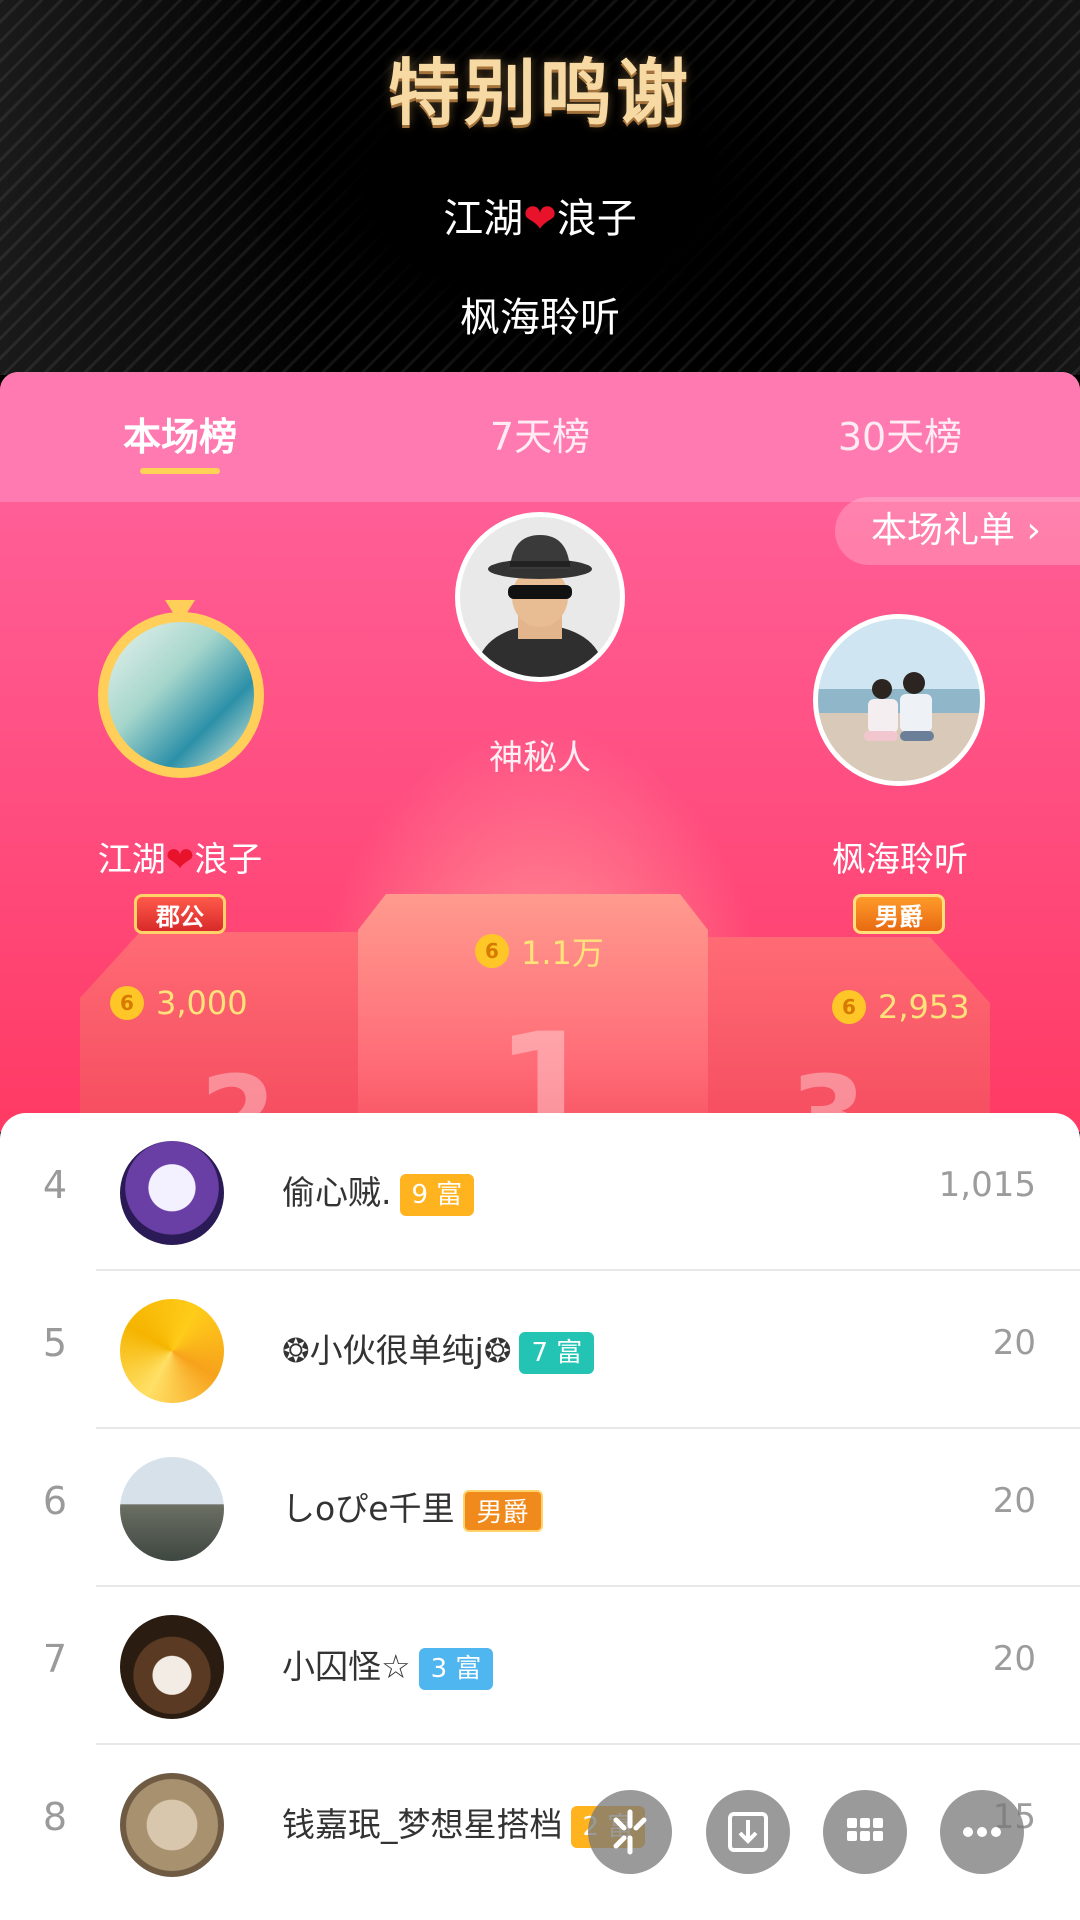 Image resolution: width=1080 pixels, height=1920 pixels. What do you see at coordinates (337, 1192) in the screenshot?
I see `user-name: 偷心贼.` at bounding box center [337, 1192].